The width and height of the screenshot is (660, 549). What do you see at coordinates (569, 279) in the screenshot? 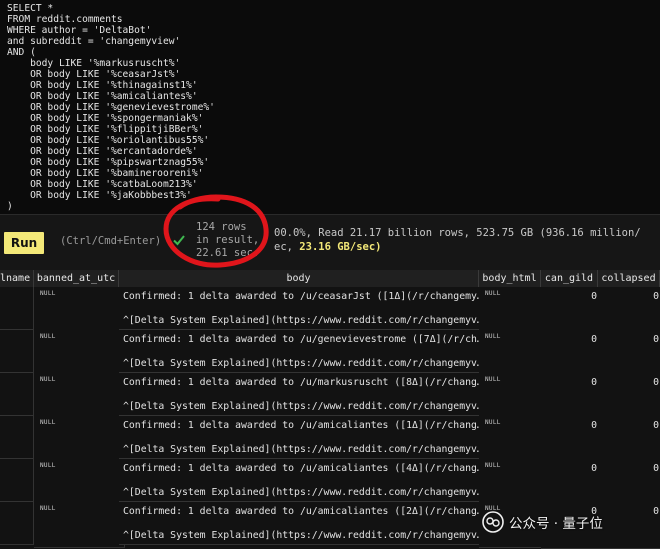
I see `column-header-can-gild: can_gild` at bounding box center [569, 279].